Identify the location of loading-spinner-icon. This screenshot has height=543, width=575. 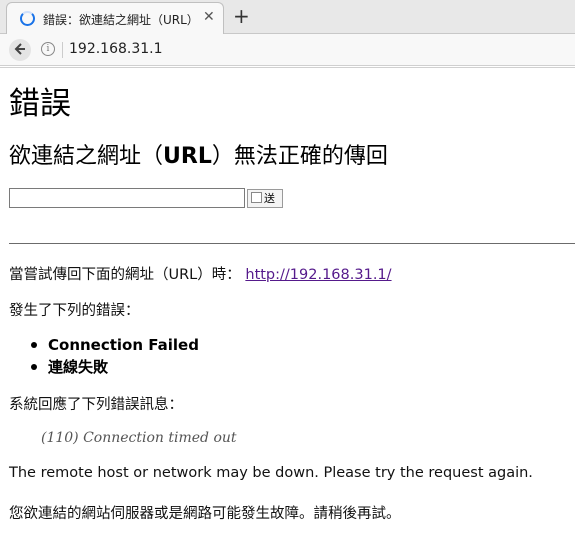
(27, 18).